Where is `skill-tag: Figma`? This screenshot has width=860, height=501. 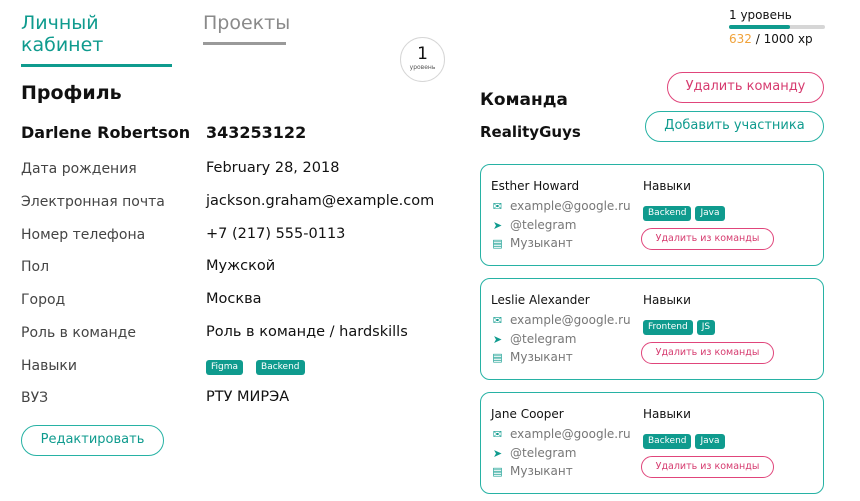
skill-tag: Figma is located at coordinates (225, 367).